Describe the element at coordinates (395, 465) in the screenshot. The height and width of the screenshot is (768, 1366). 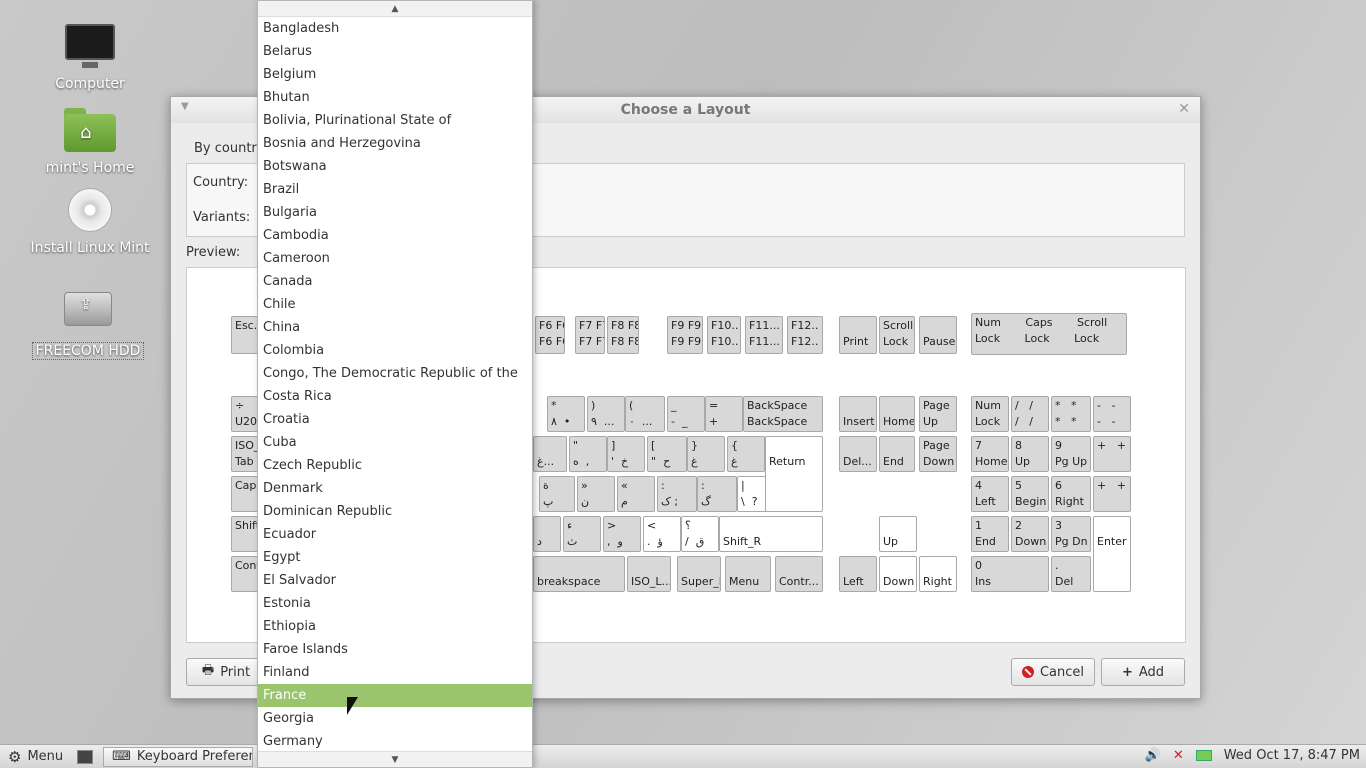
I see `country-list-item: Czech Republic` at that location.